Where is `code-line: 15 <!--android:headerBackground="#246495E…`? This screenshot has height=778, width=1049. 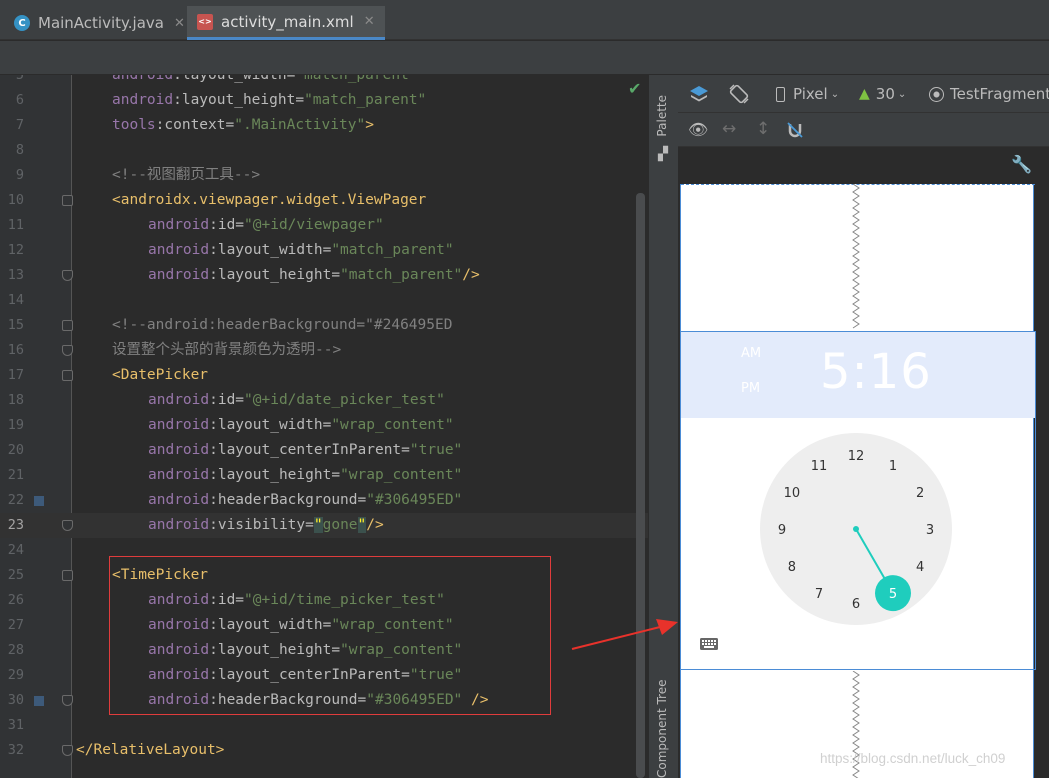
code-line: 15 <!--android:headerBackground="#246495E… is located at coordinates (324, 325).